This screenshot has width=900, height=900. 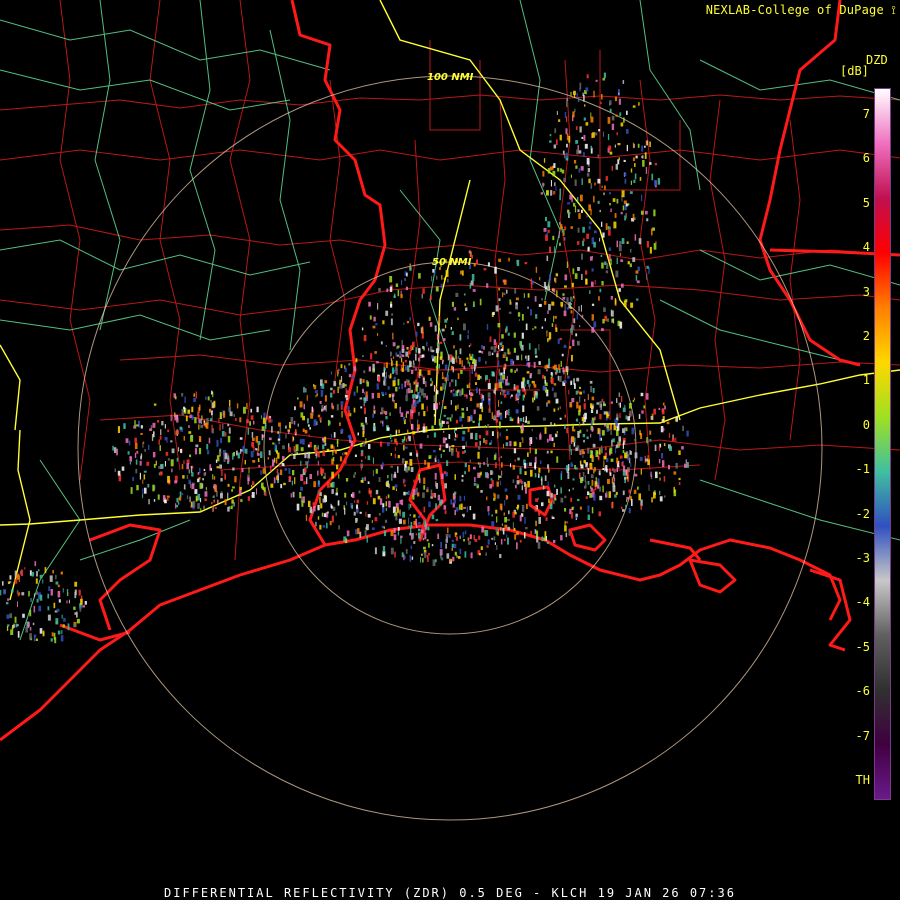 What do you see at coordinates (862, 558) in the screenshot?
I see `colorbar-tick: -3` at bounding box center [862, 558].